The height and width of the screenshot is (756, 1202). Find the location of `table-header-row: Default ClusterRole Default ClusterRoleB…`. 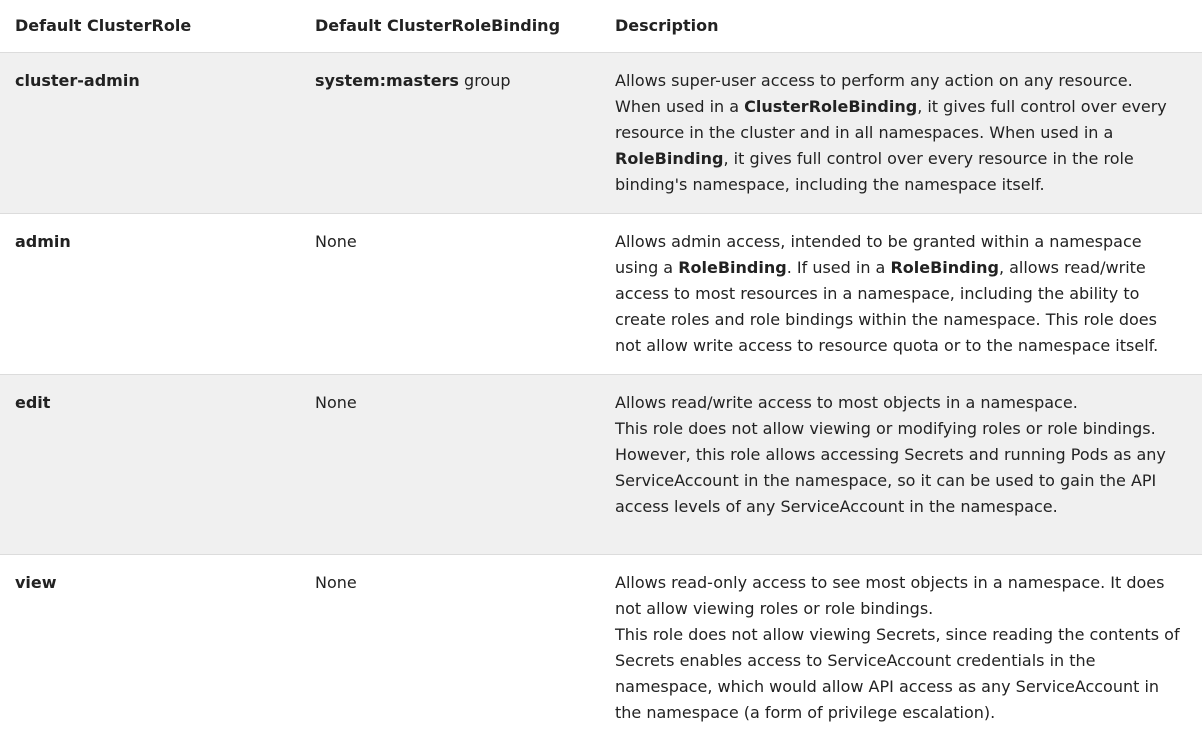

table-header-row: Default ClusterRole Default ClusterRoleB… is located at coordinates (601, 26).